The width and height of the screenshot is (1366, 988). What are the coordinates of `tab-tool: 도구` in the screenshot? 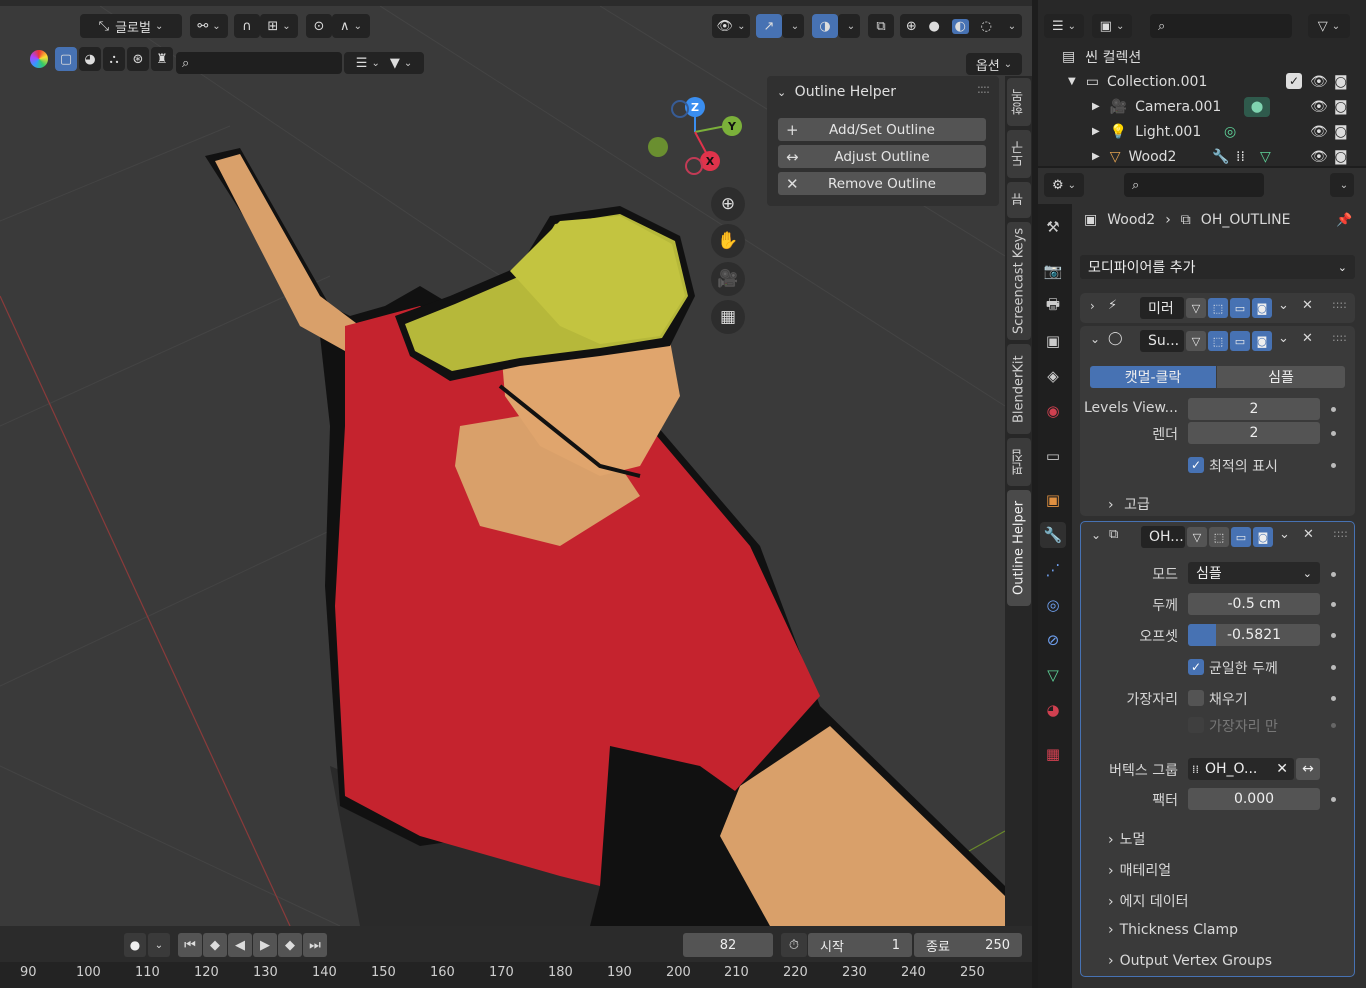 It's located at (1019, 154).